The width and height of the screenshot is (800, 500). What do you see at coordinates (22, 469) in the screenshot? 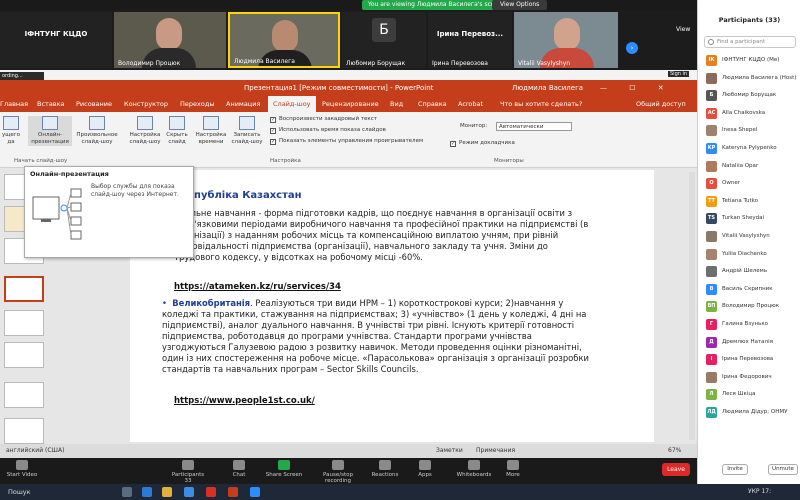
I see `start-video-button: Start Video` at bounding box center [22, 469].